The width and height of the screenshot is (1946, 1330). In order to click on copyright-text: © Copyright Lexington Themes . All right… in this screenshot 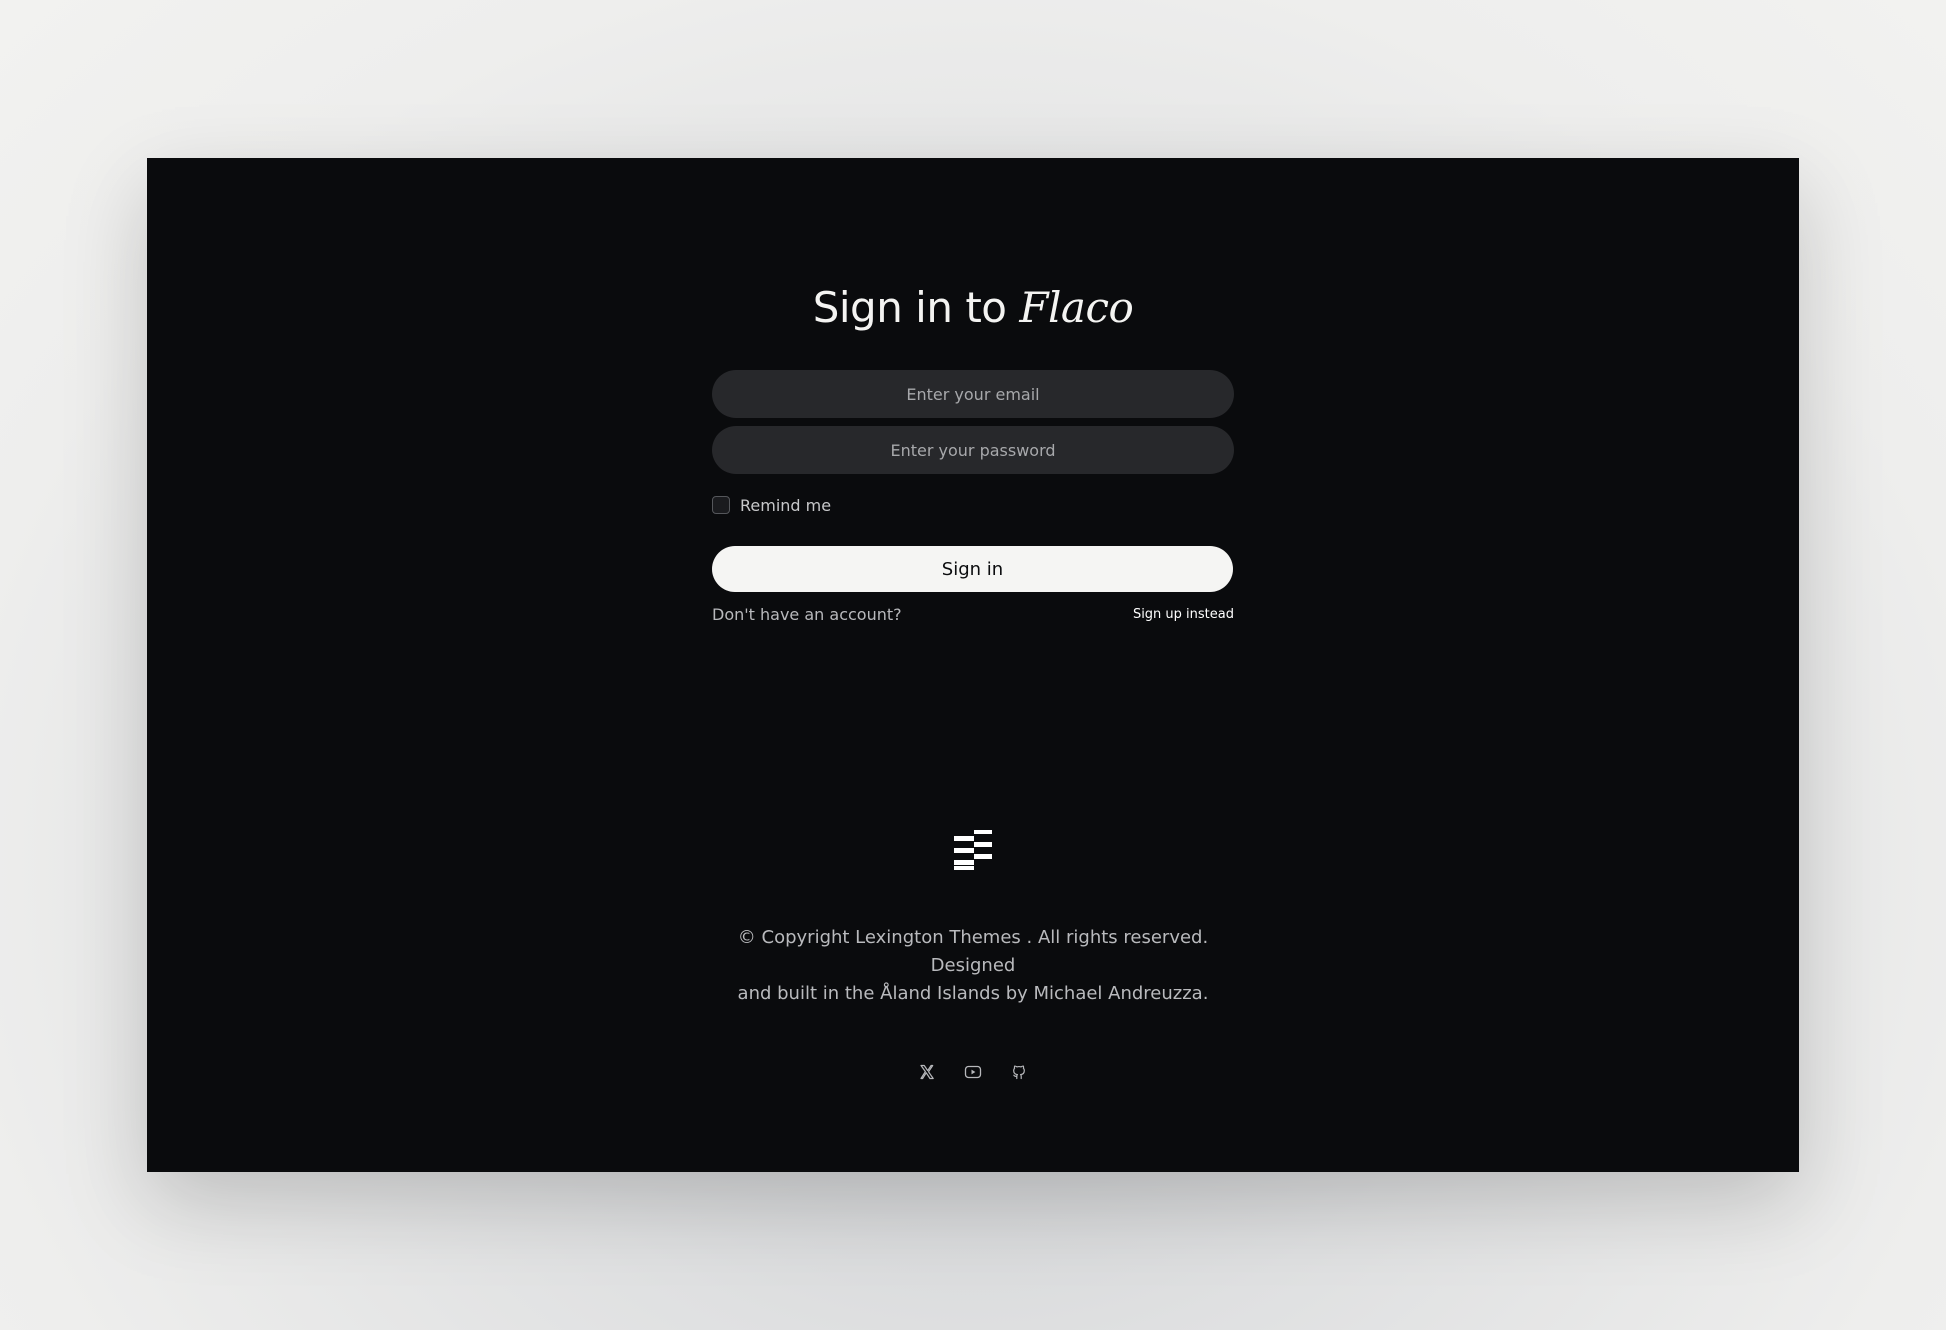, I will do `click(973, 966)`.